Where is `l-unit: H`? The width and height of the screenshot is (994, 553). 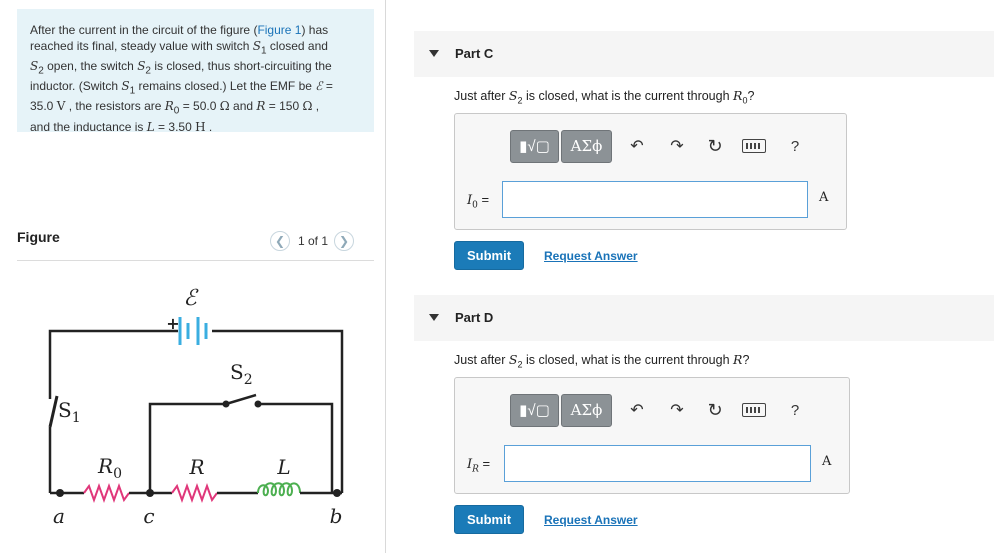 l-unit: H is located at coordinates (200, 126).